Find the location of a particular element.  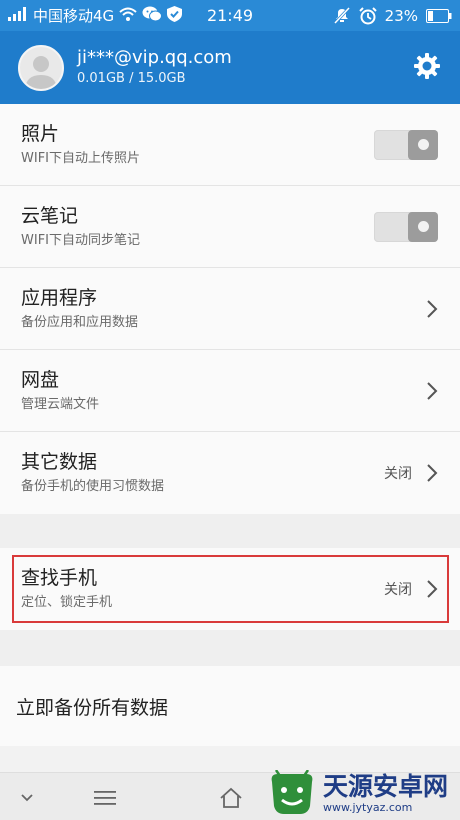

nav-menu-button is located at coordinates (105, 798).